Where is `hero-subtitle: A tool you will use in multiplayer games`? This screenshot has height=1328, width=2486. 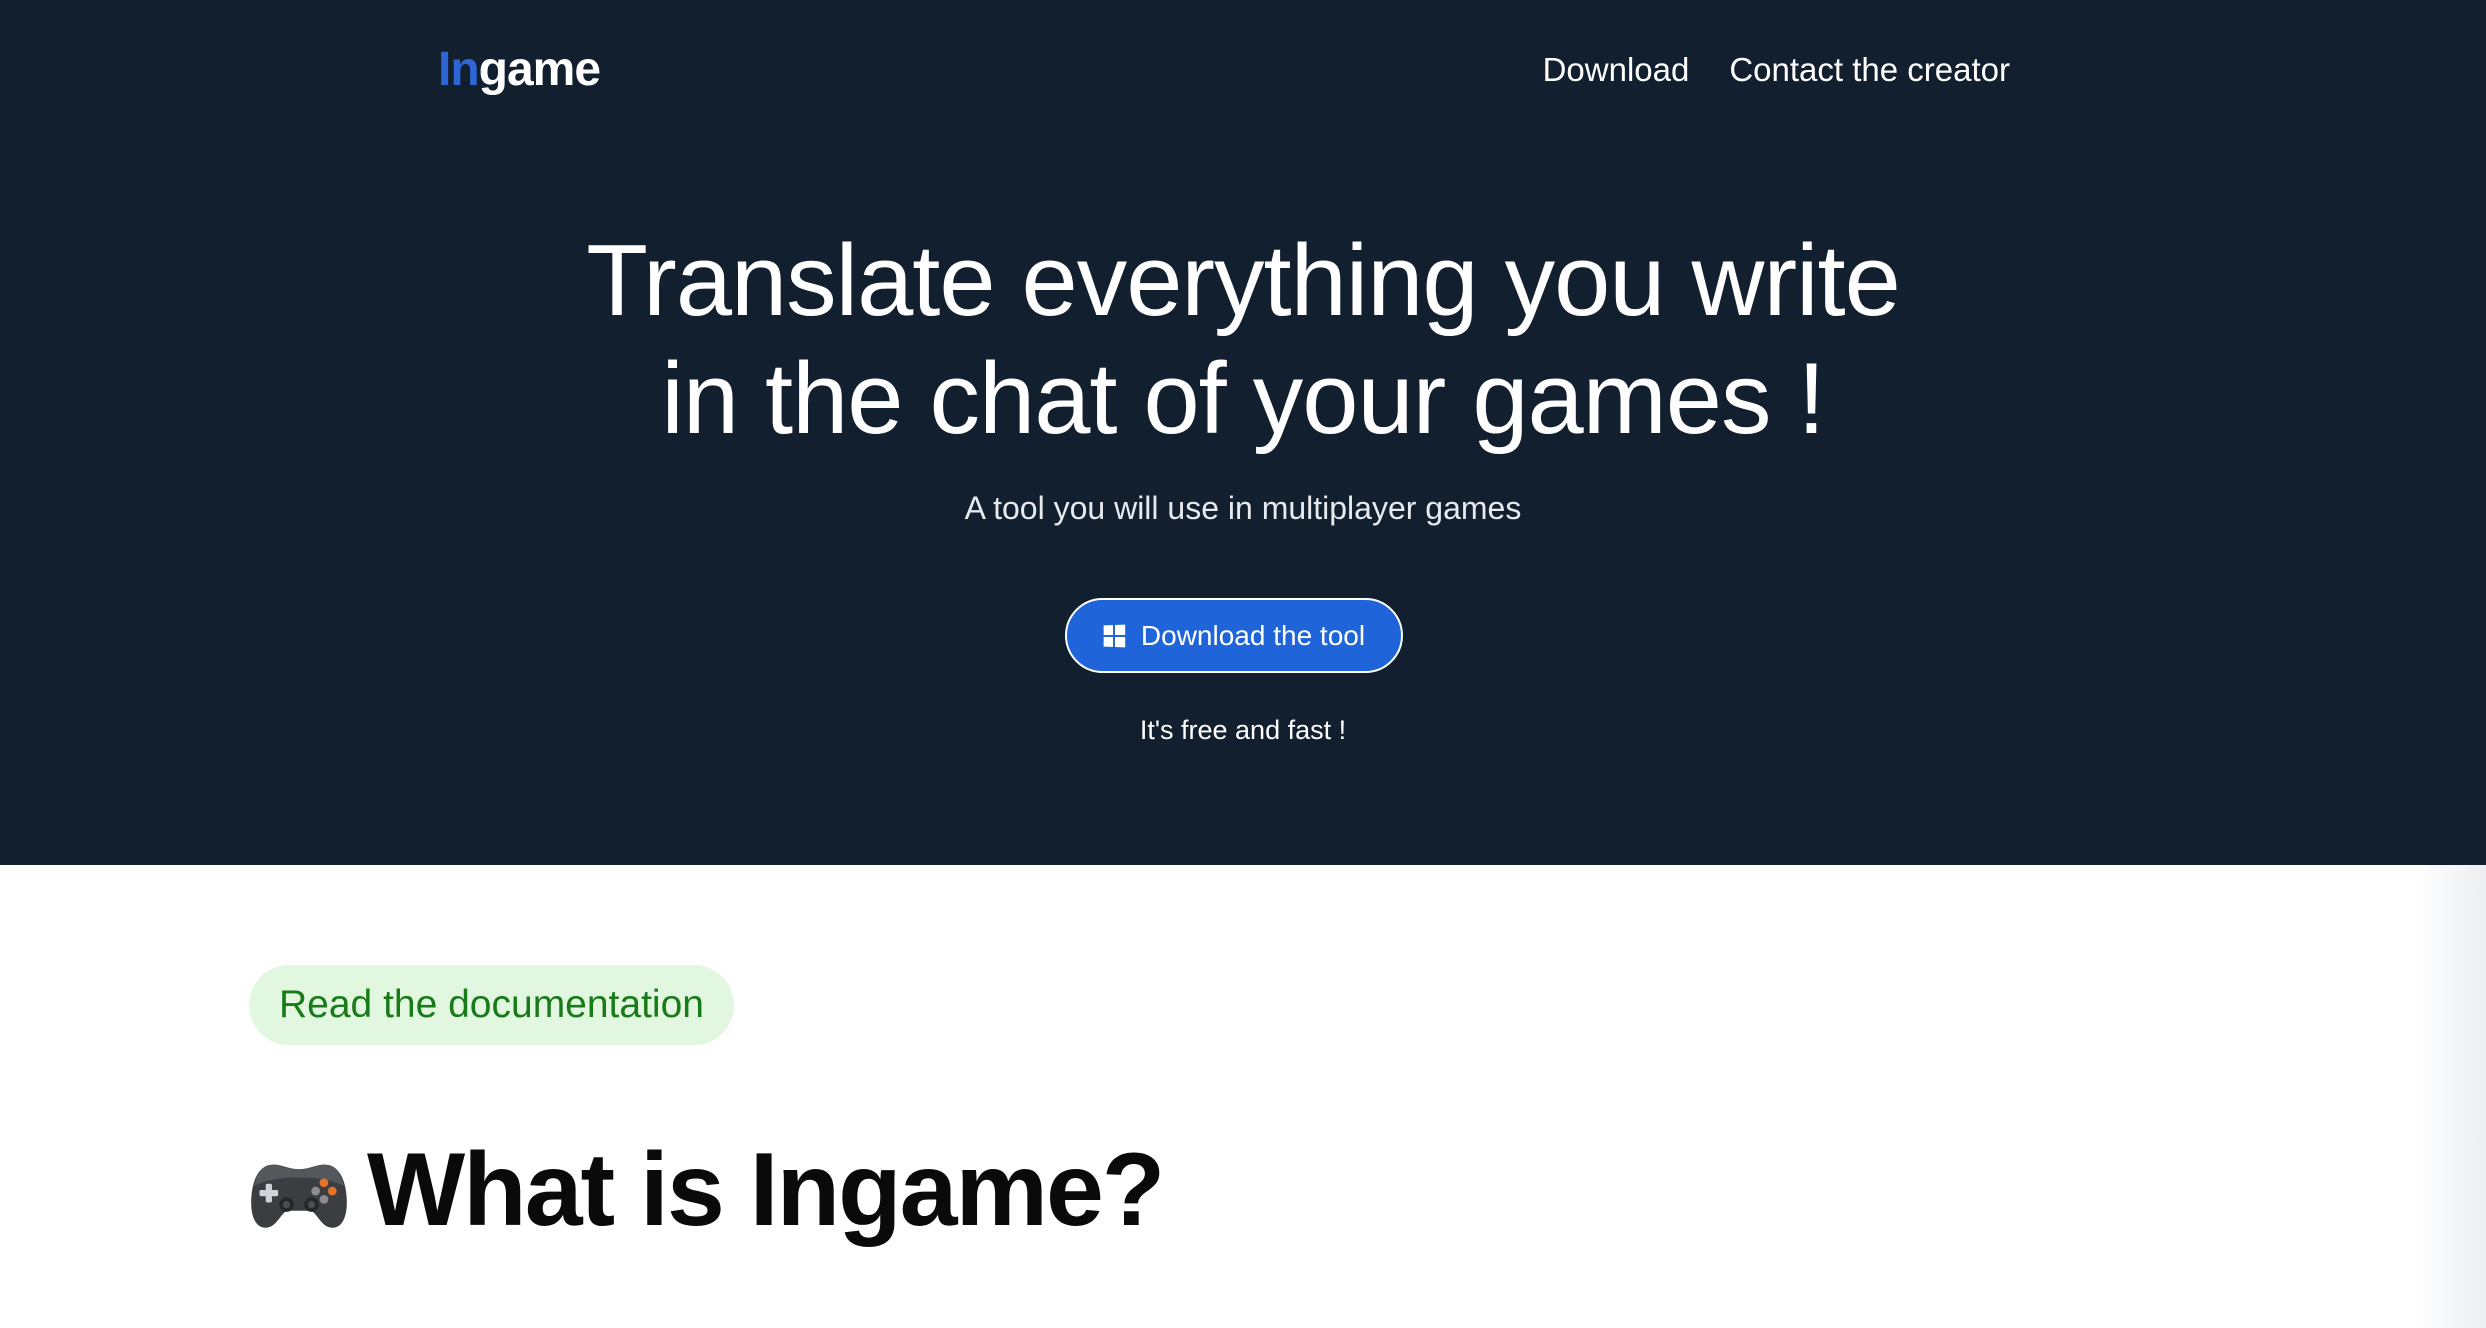
hero-subtitle: A tool you will use in multiplayer games is located at coordinates (1243, 508).